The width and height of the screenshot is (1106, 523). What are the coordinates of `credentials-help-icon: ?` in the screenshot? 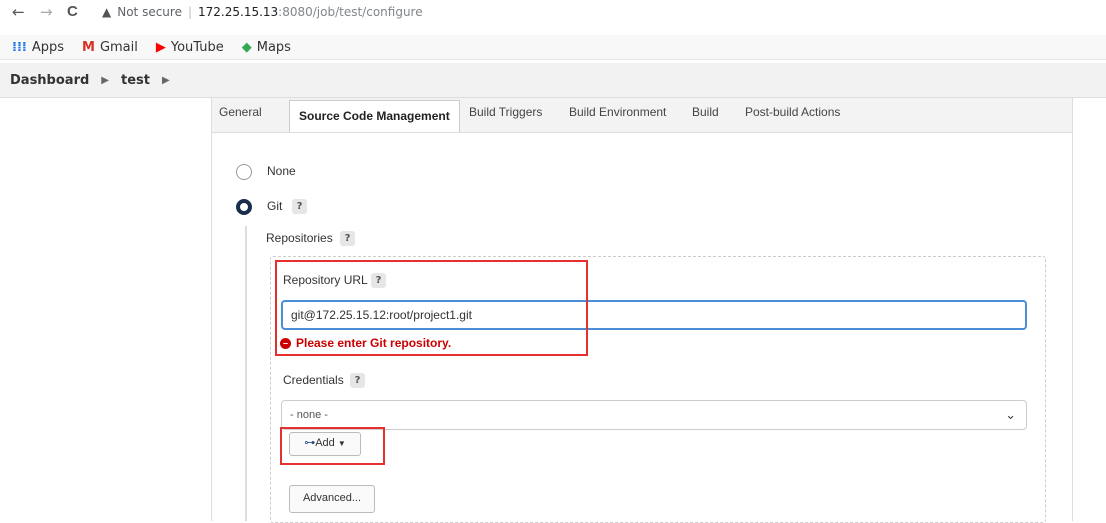 It's located at (357, 380).